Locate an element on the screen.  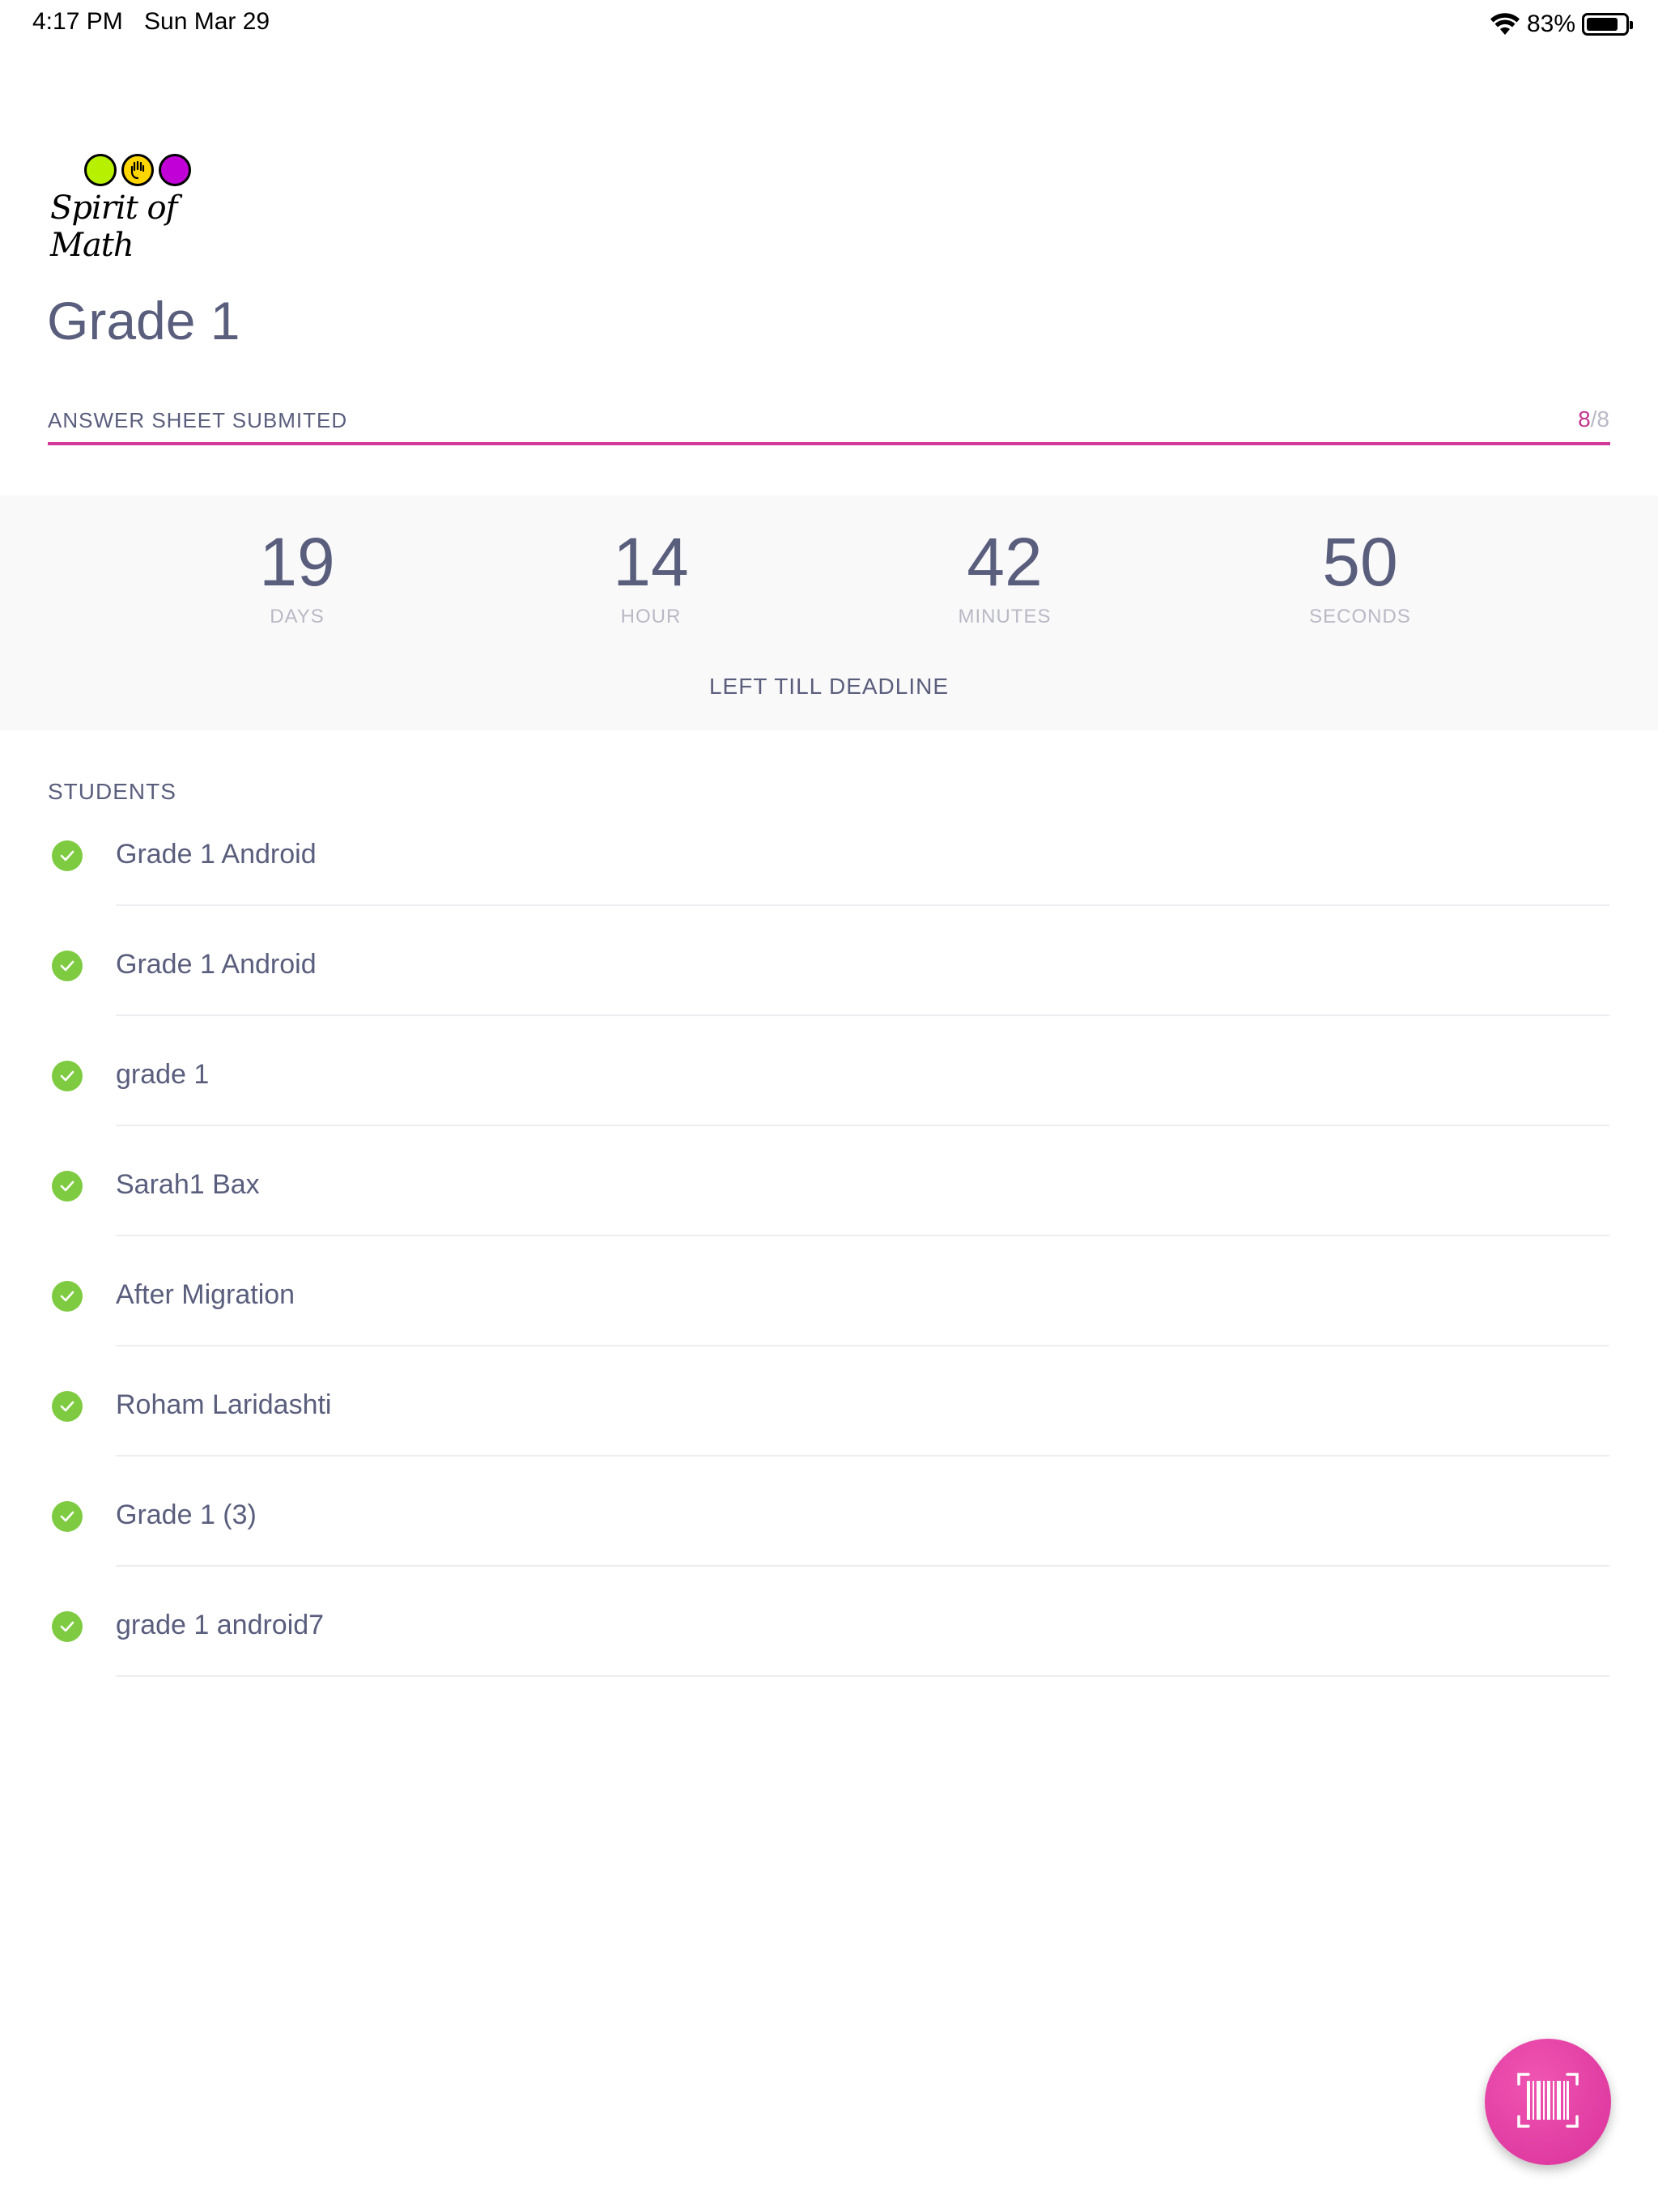
status-date: Sun Mar 29 is located at coordinates (207, 22).